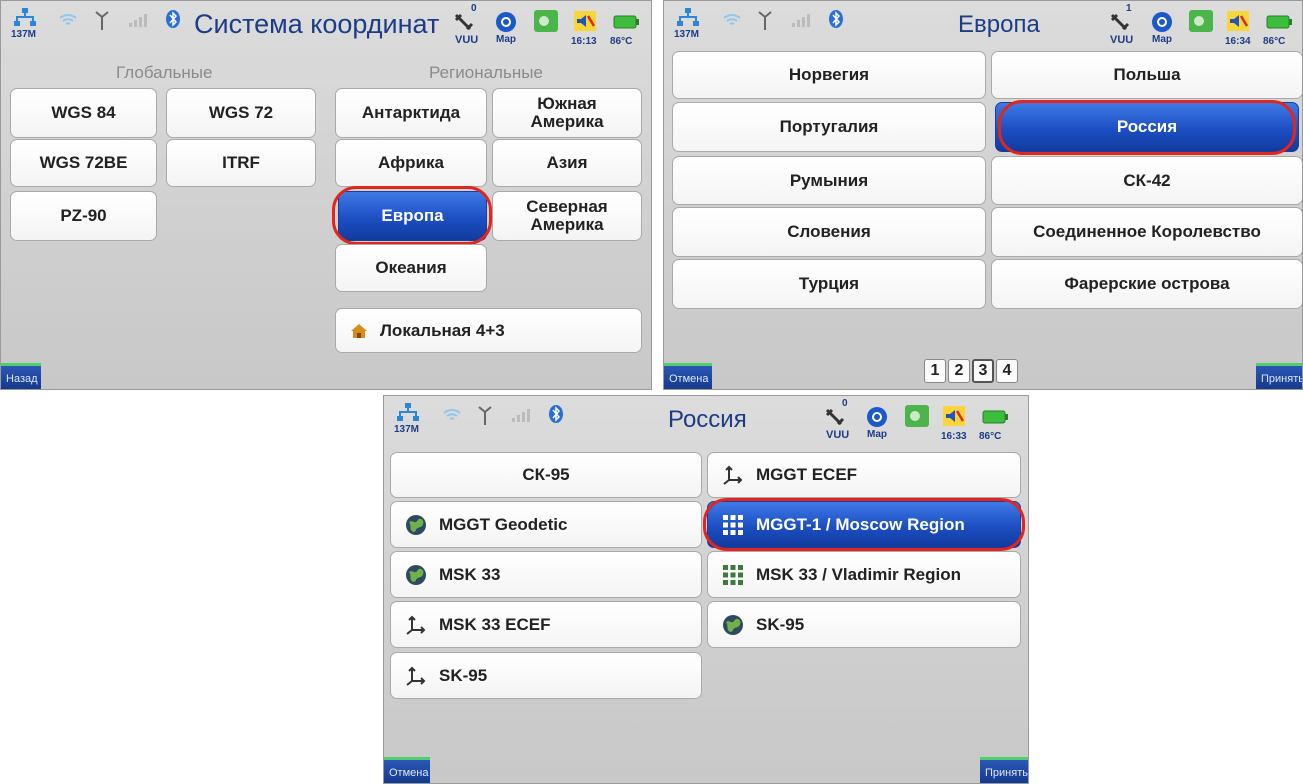 The height and width of the screenshot is (784, 1303). I want to click on mggt-geodetic-button: MGGT Geodetic, so click(546, 524).